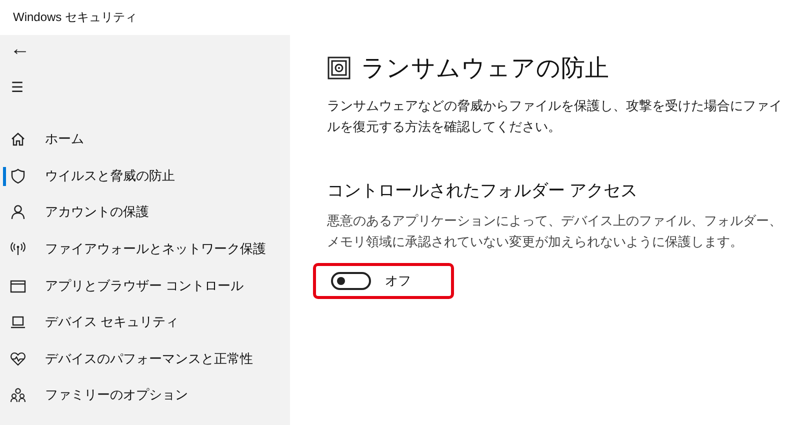 Image resolution: width=800 pixels, height=425 pixels. What do you see at coordinates (97, 212) in the screenshot?
I see `nav-item: アカウントの保護` at bounding box center [97, 212].